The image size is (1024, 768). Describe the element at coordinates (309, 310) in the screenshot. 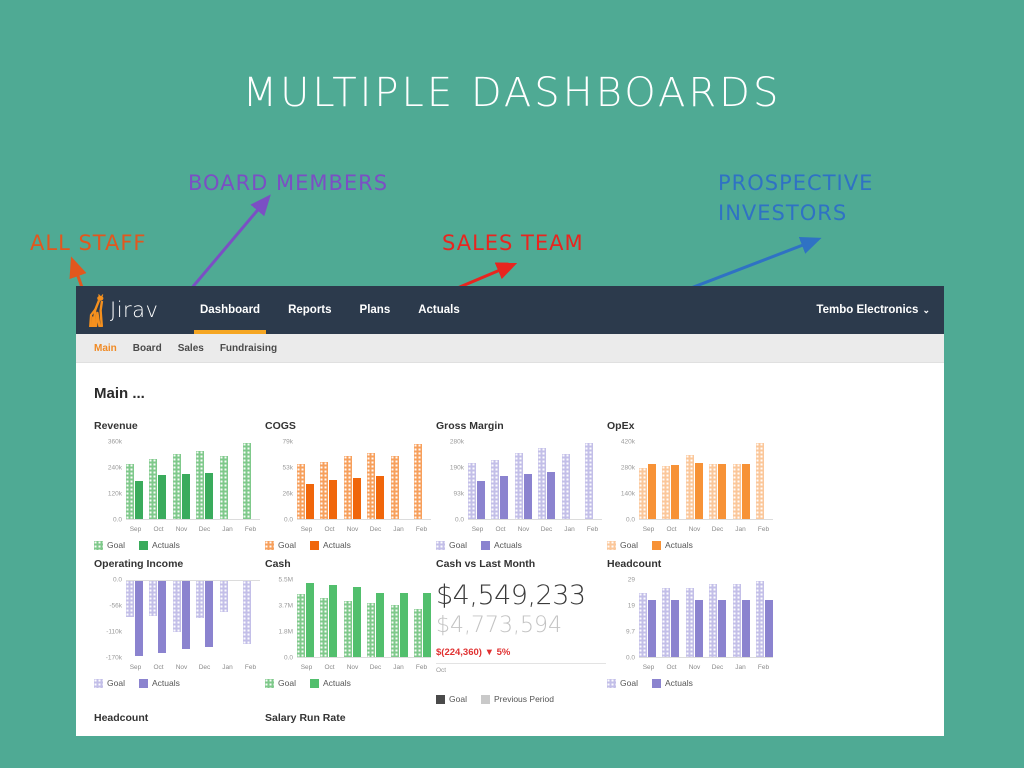

I see `nav-item-reports: Reports` at that location.